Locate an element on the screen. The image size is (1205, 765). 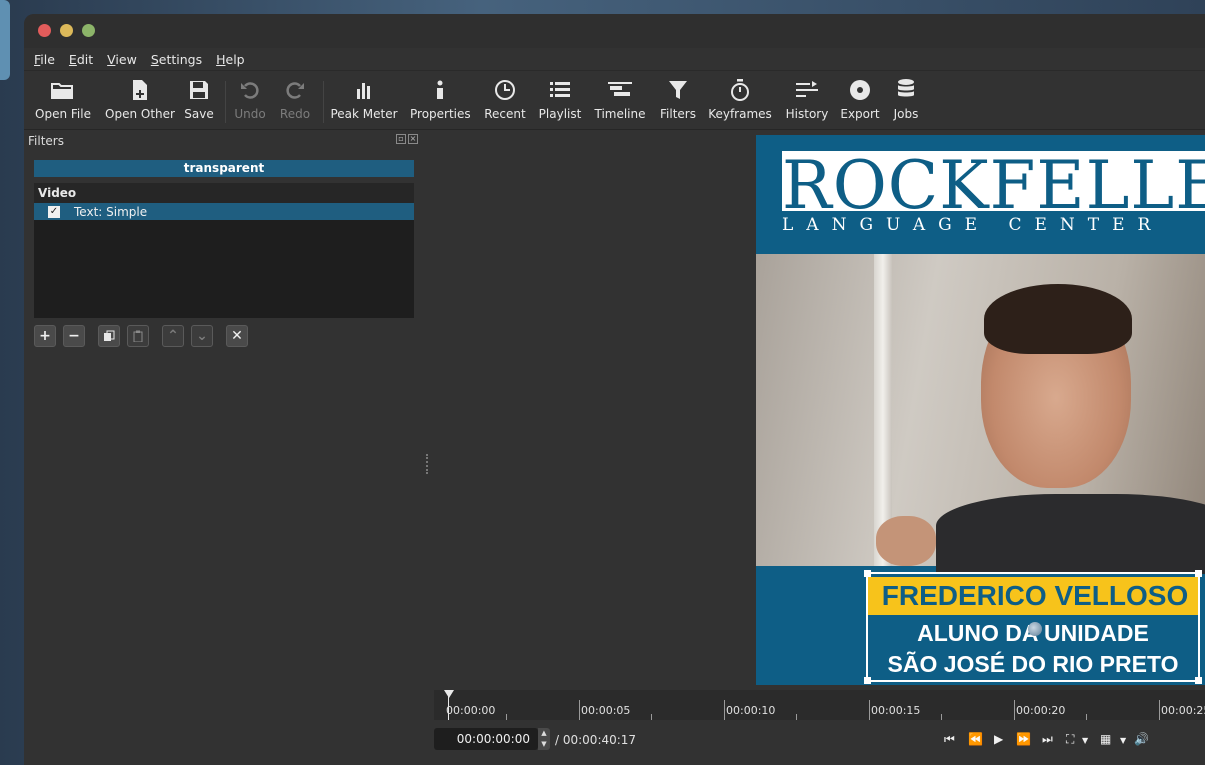
chevron-down-icon: ⌄ is located at coordinates (202, 336).